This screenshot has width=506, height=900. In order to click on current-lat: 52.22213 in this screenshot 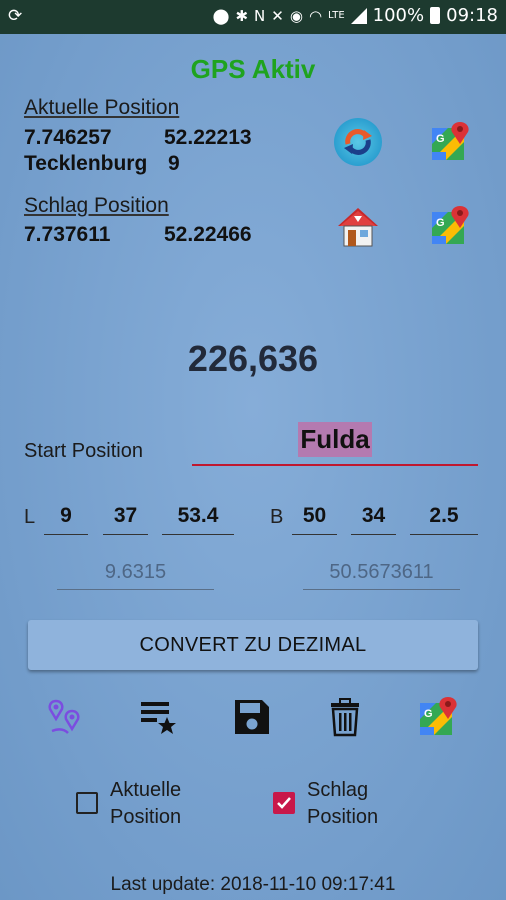, I will do `click(208, 137)`.